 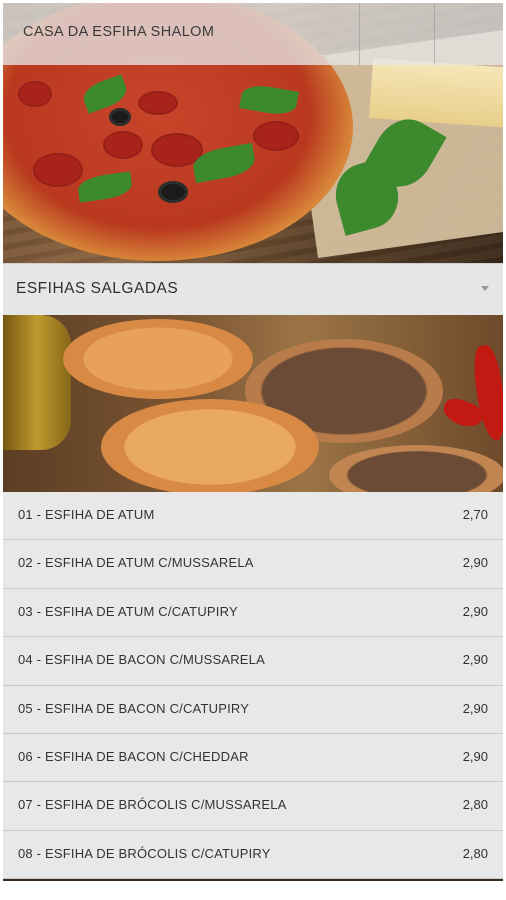 What do you see at coordinates (128, 611) in the screenshot?
I see `item-name: 03 - ESFIHA DE ATUM C/CATUPIRY` at bounding box center [128, 611].